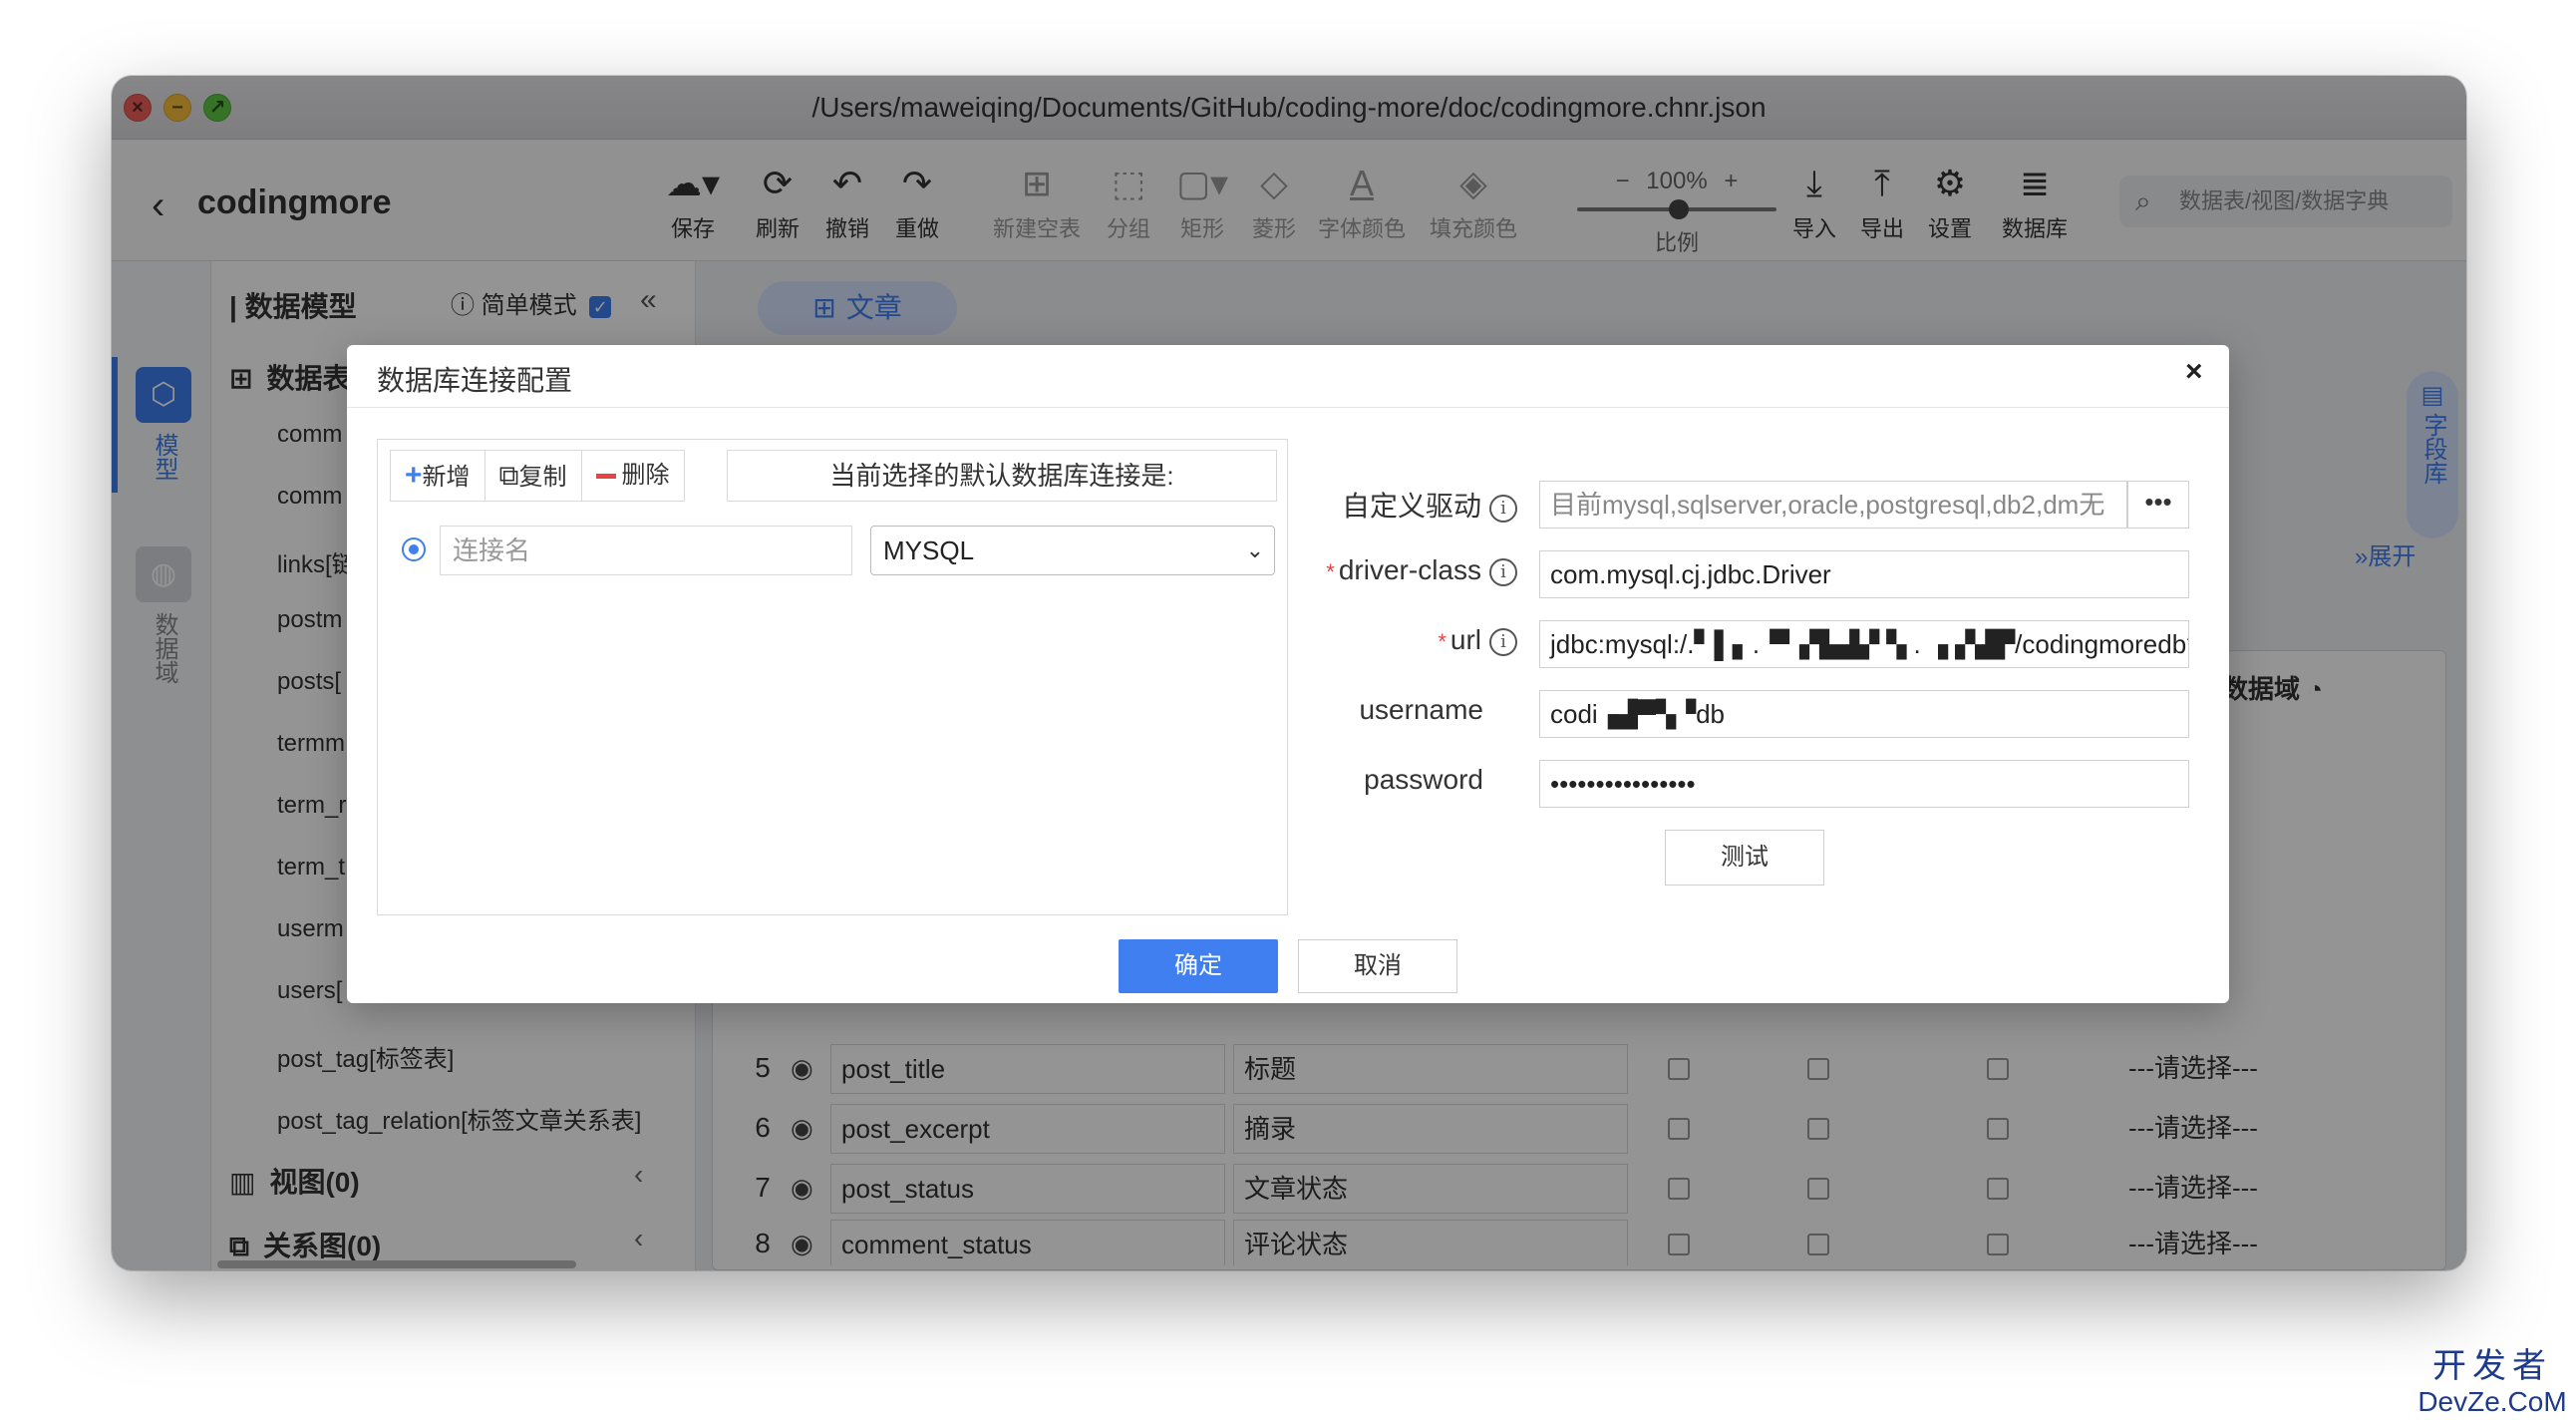 The height and width of the screenshot is (1420, 2576). I want to click on connection-list-pane: +新增 ⧉复制 删除 当前选择的默认数据库连接是: 连接名 MYSQL ⌄, so click(832, 677).